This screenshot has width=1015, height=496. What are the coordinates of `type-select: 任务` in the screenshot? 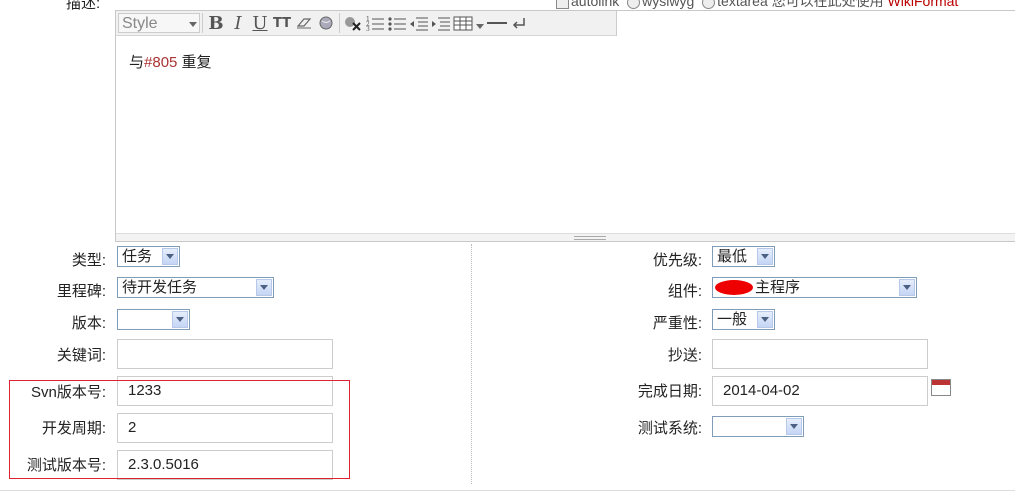 It's located at (148, 256).